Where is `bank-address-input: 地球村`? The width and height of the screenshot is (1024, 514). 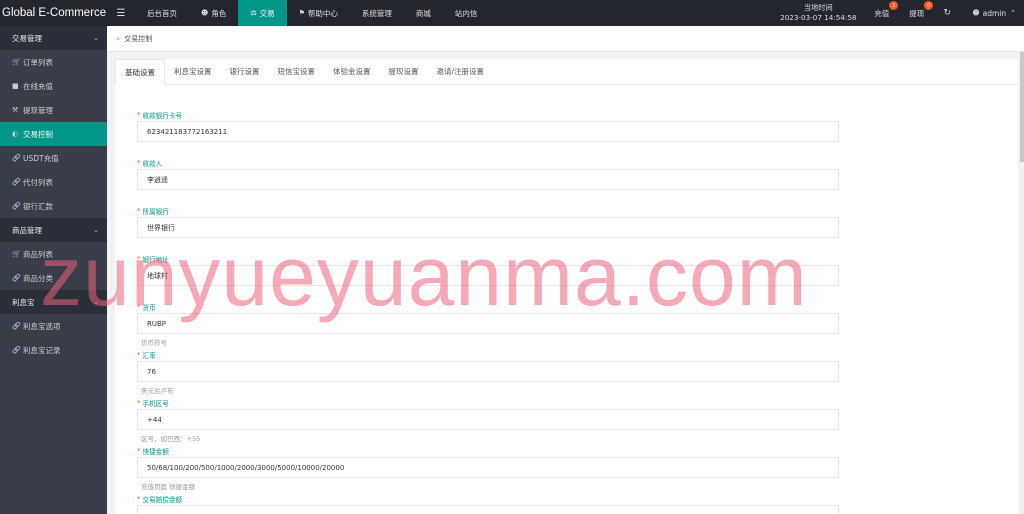
bank-address-input: 地球村 is located at coordinates (488, 275).